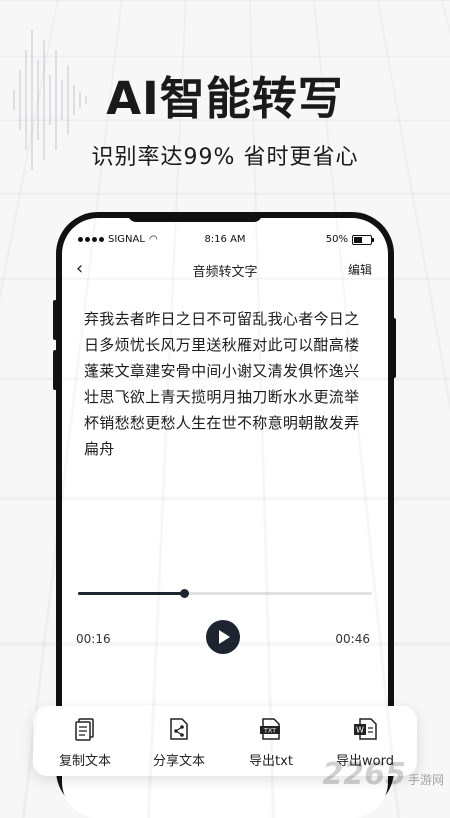 The height and width of the screenshot is (818, 450). I want to click on export-txt-label: 导出txt, so click(271, 761).